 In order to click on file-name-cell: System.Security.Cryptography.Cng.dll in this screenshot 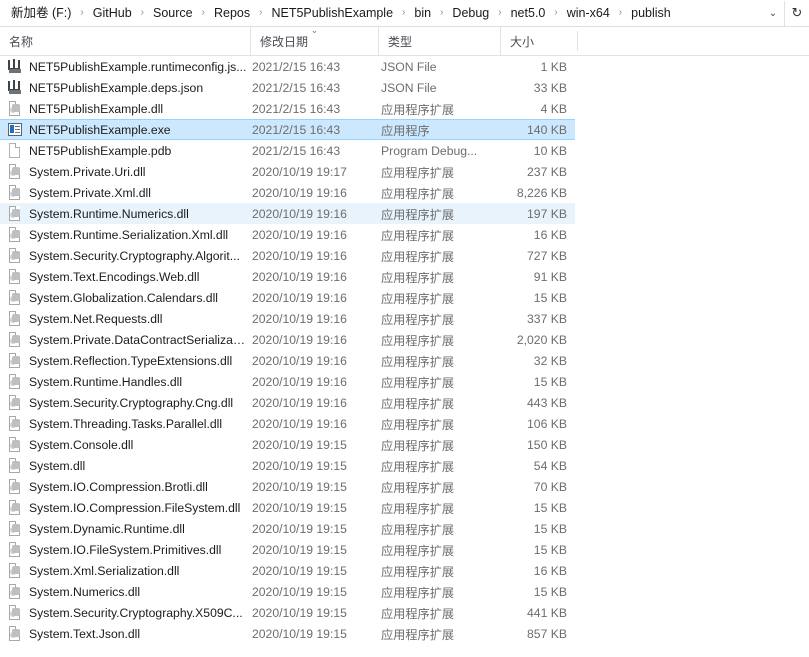, I will do `click(126, 402)`.